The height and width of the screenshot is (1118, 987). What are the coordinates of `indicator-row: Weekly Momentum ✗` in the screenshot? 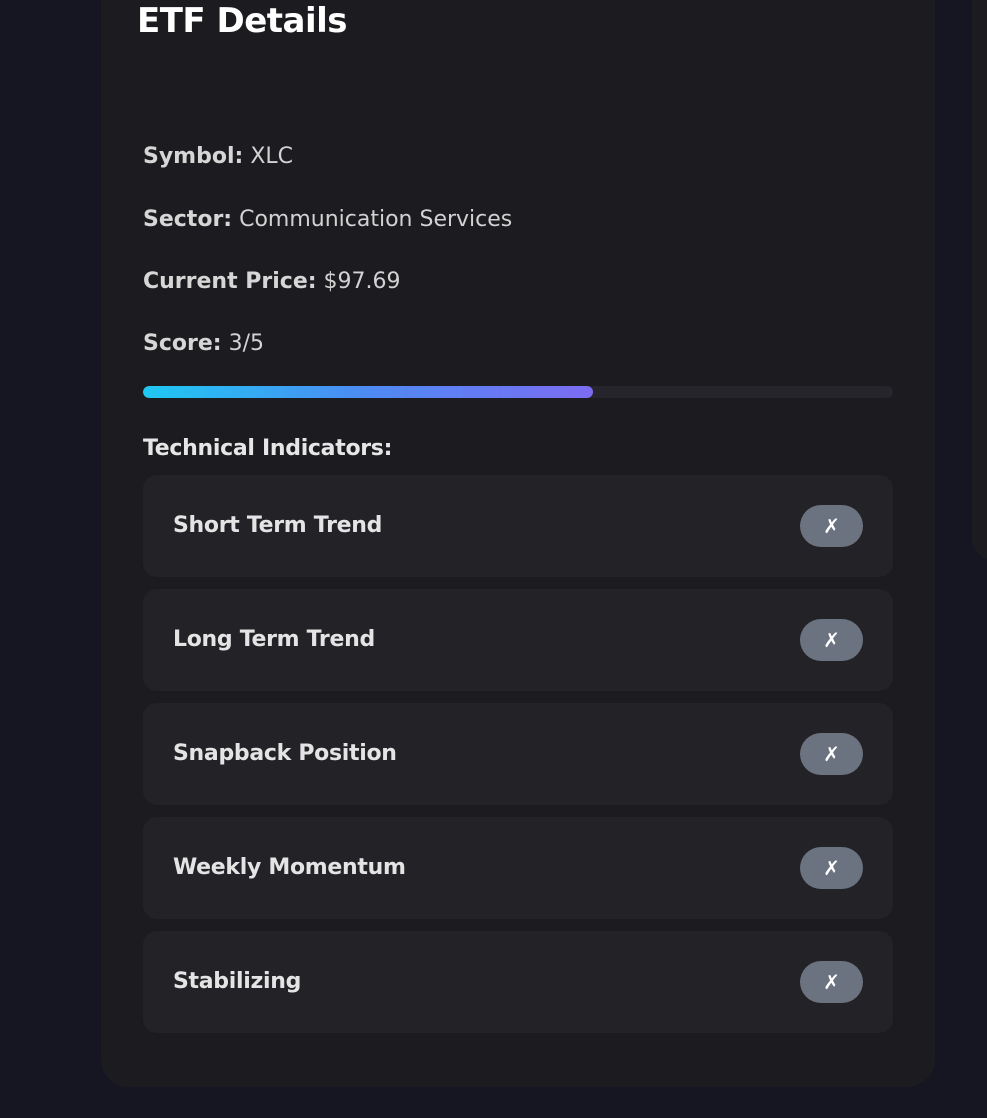 It's located at (518, 868).